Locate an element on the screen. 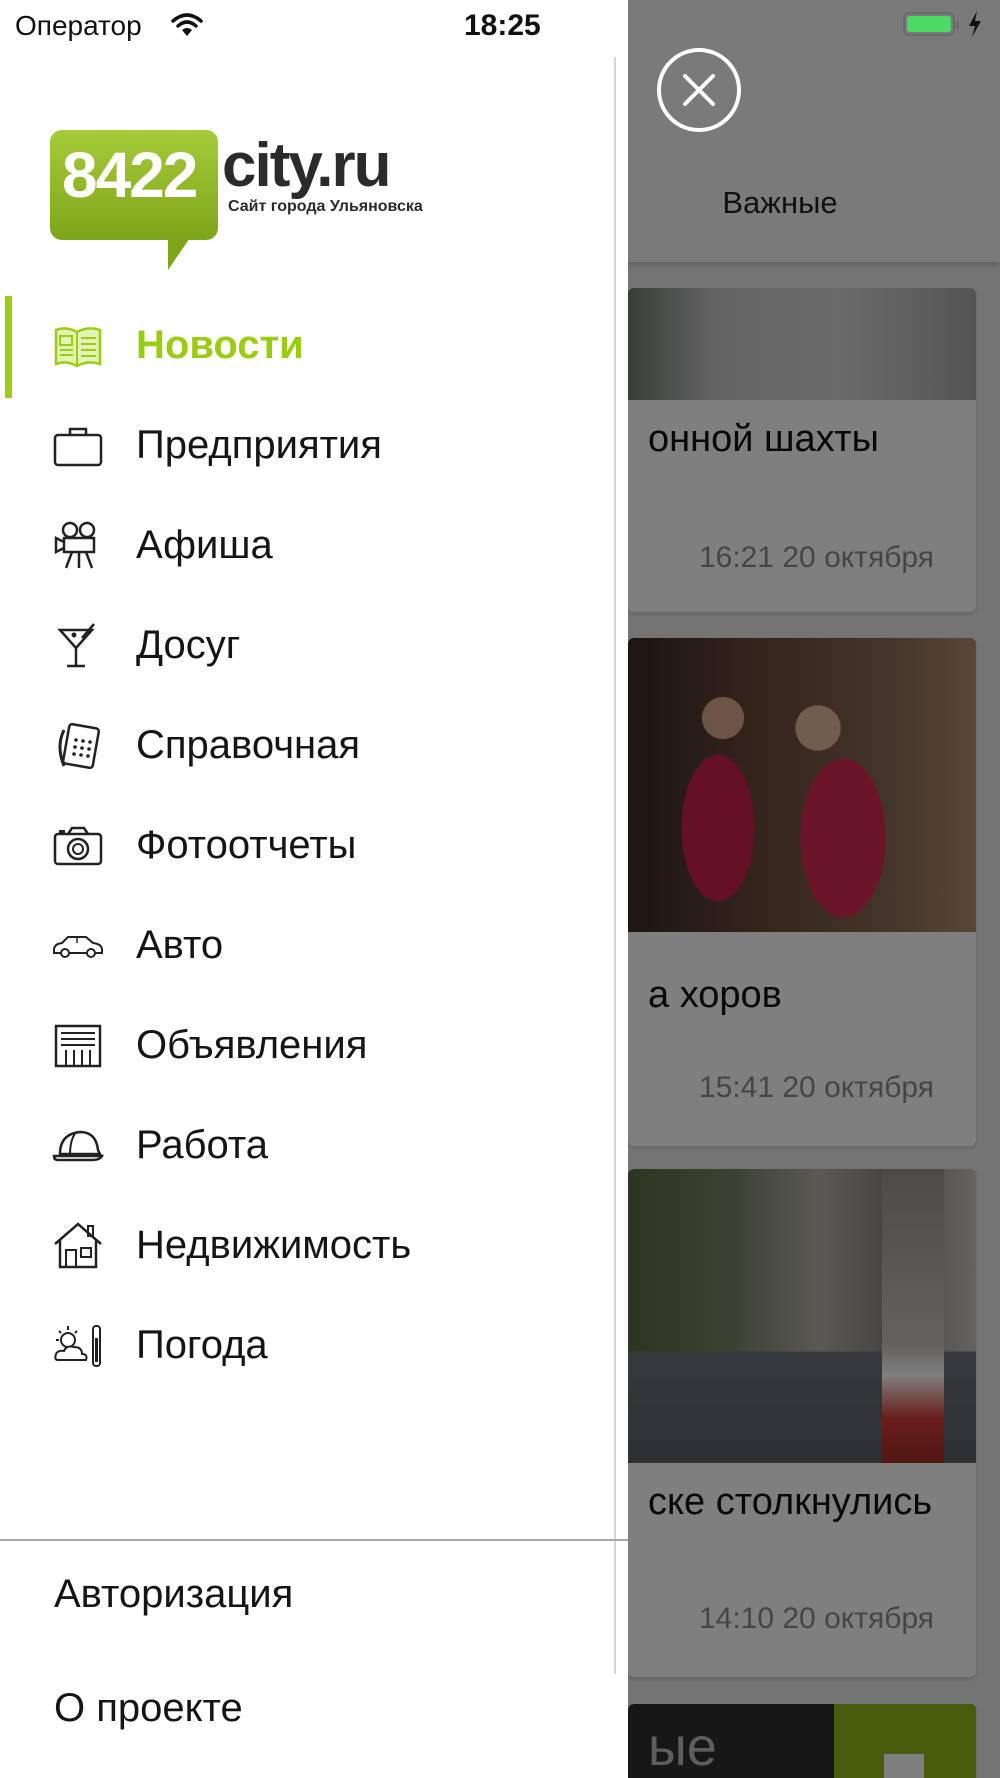 This screenshot has height=1778, width=1000. menu-item-label: О проекте is located at coordinates (148, 1708).